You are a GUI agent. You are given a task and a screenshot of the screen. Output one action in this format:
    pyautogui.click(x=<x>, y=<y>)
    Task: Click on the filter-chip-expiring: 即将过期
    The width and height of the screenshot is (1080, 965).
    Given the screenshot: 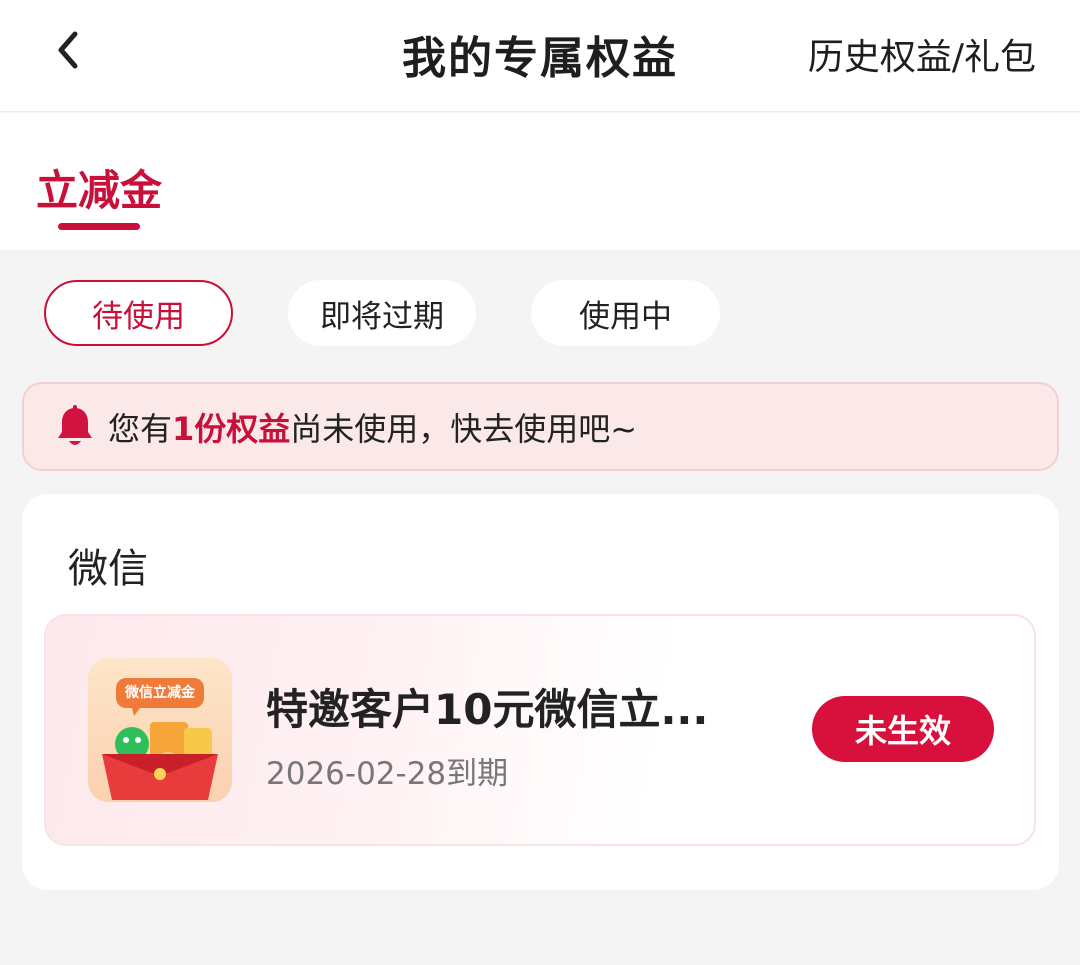 What is the action you would take?
    pyautogui.click(x=382, y=313)
    